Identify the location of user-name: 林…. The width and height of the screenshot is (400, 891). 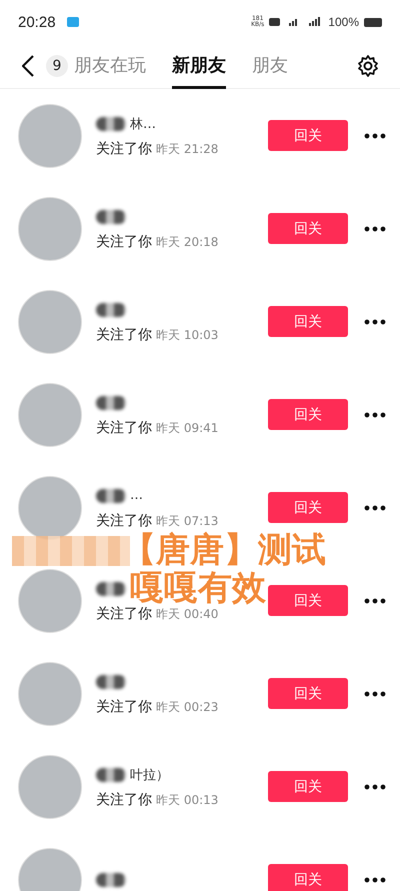
(143, 124).